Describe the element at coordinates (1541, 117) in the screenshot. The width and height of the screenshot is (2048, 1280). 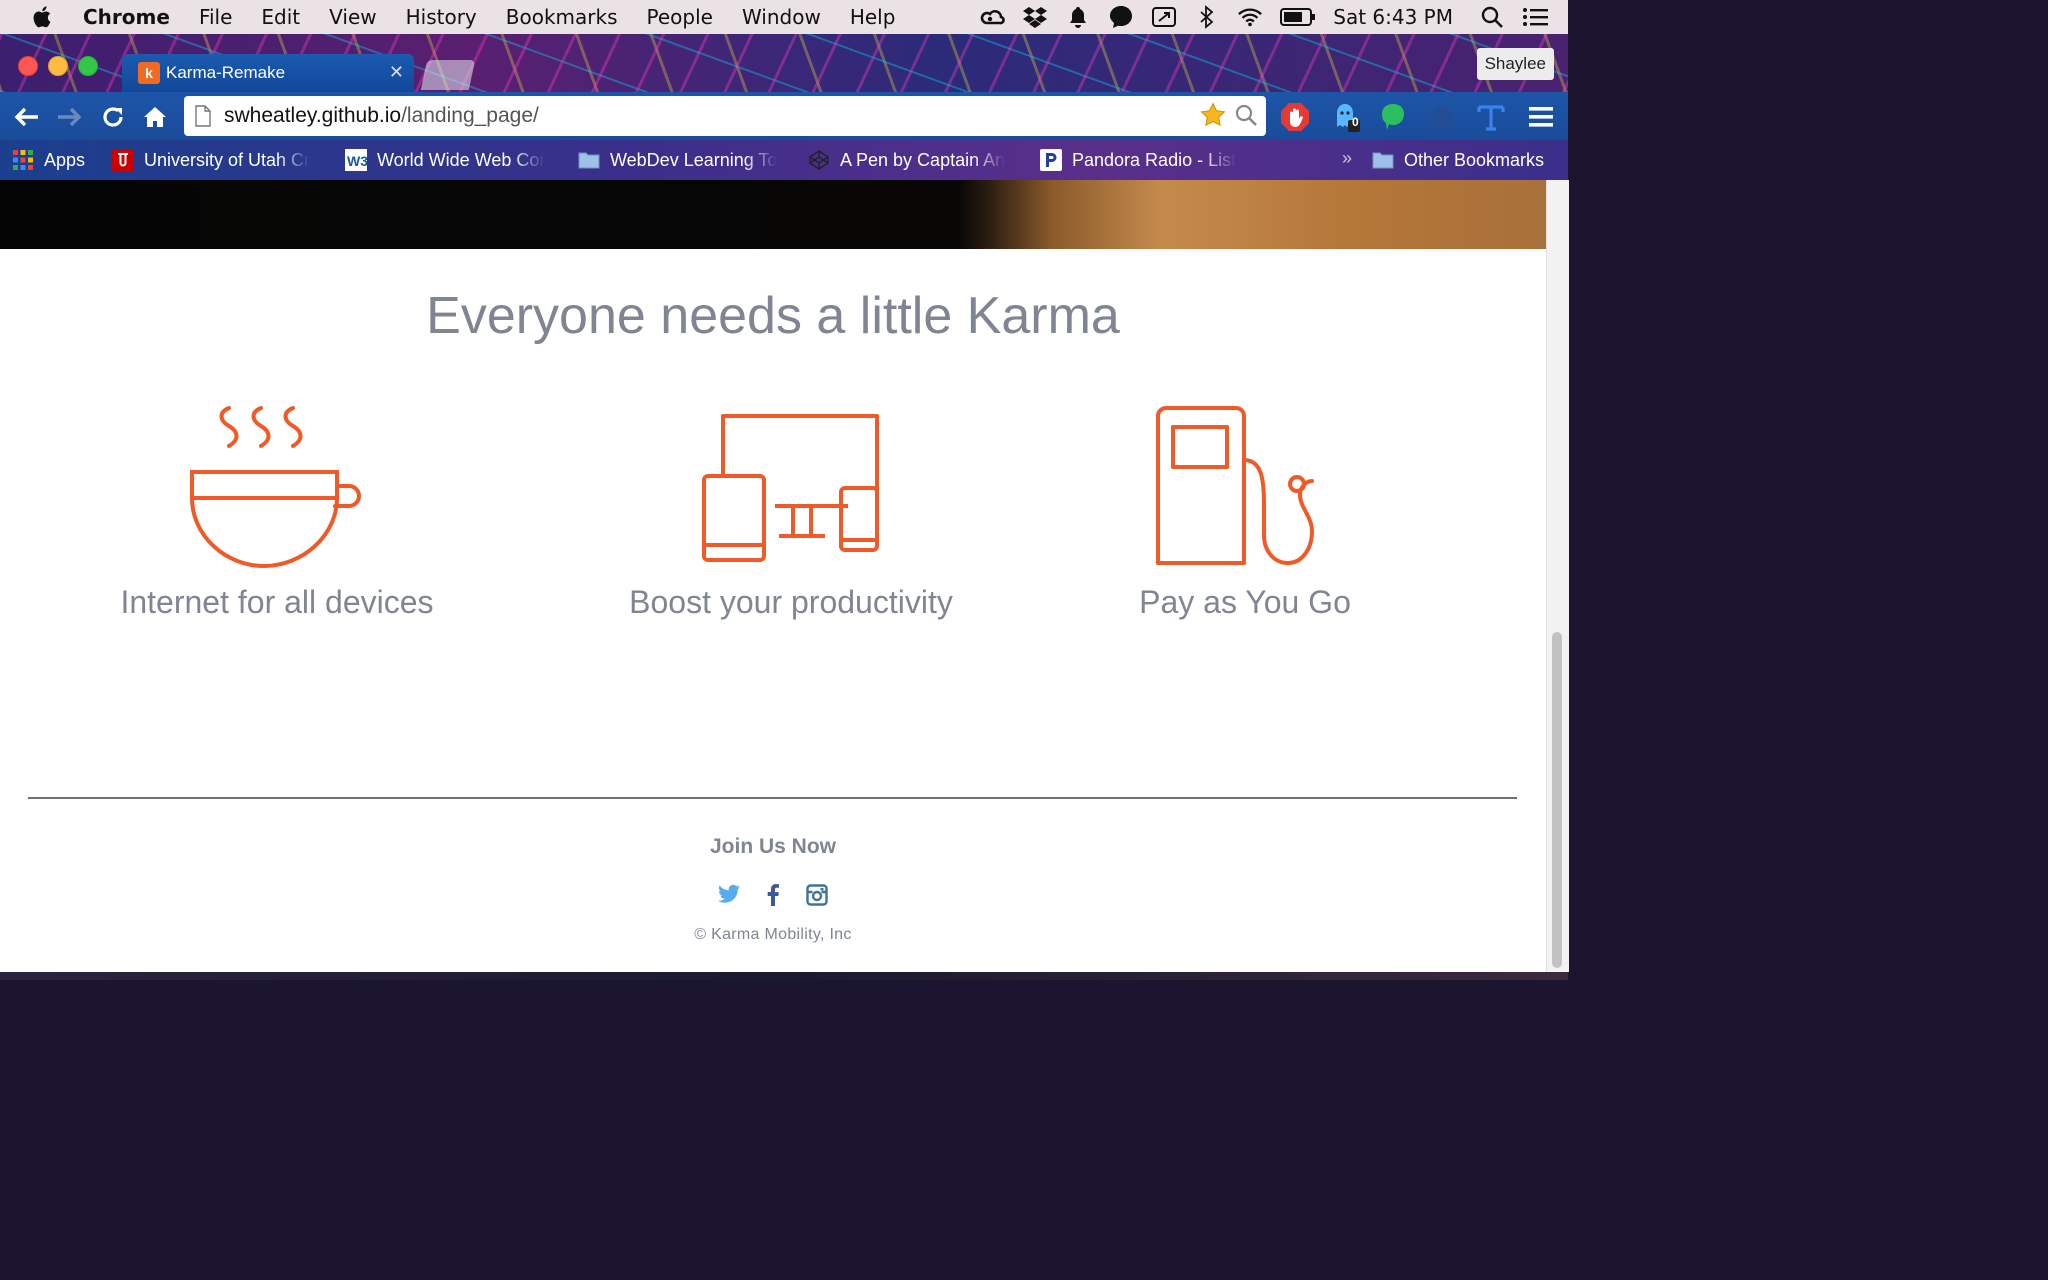
I see `chrome-menu-icon` at that location.